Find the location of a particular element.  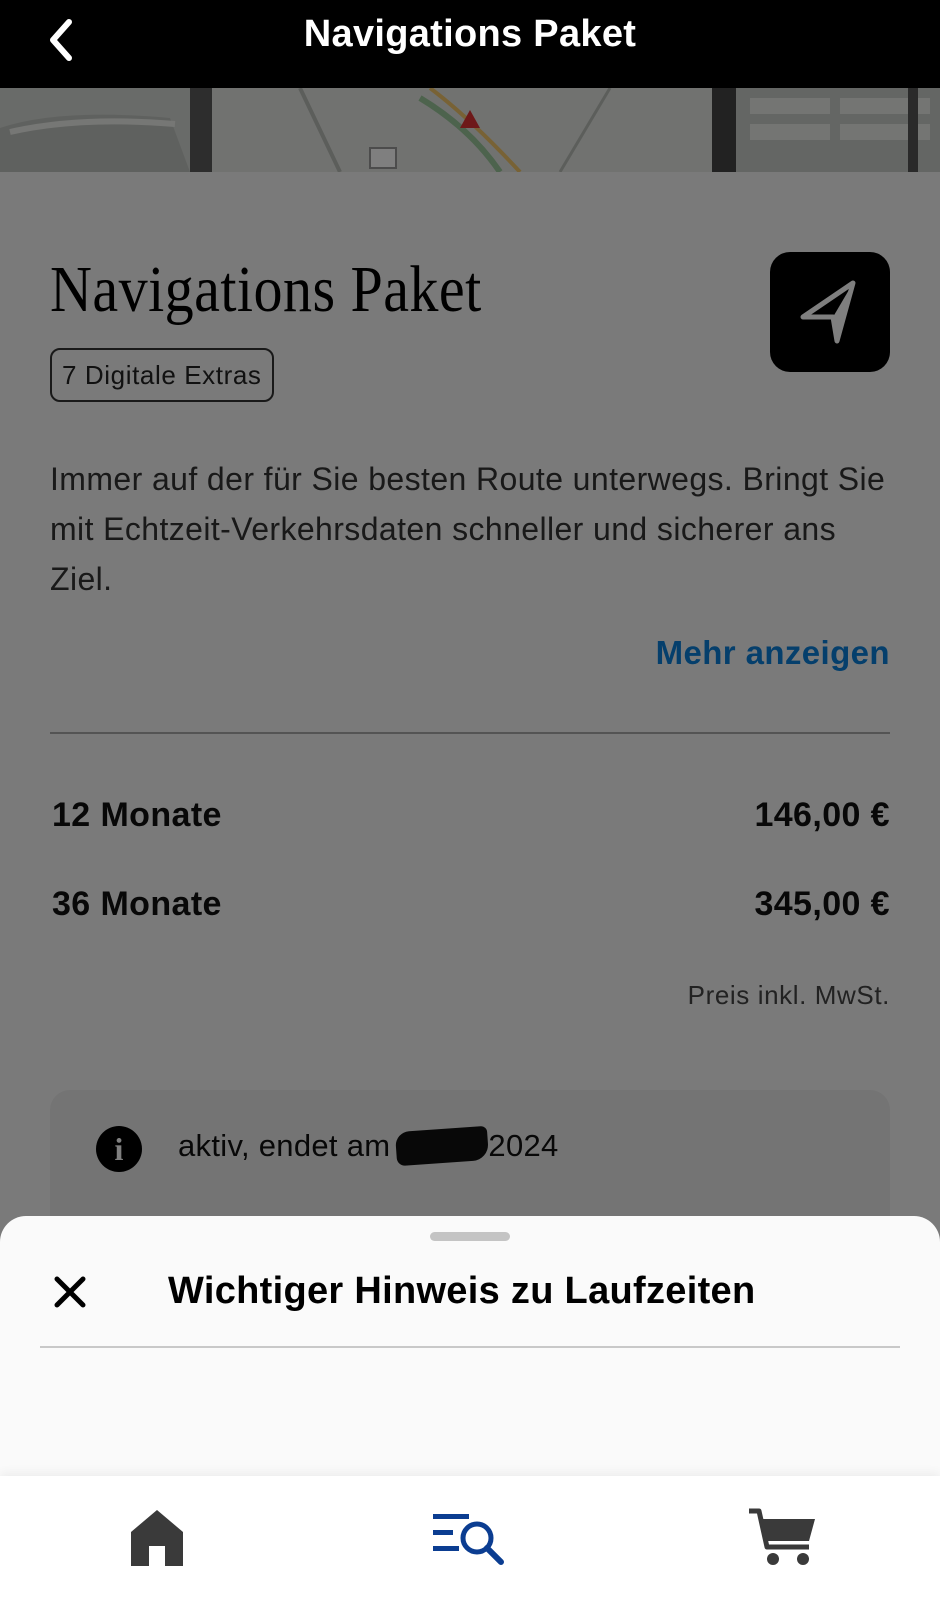

home-icon is located at coordinates (157, 1538).